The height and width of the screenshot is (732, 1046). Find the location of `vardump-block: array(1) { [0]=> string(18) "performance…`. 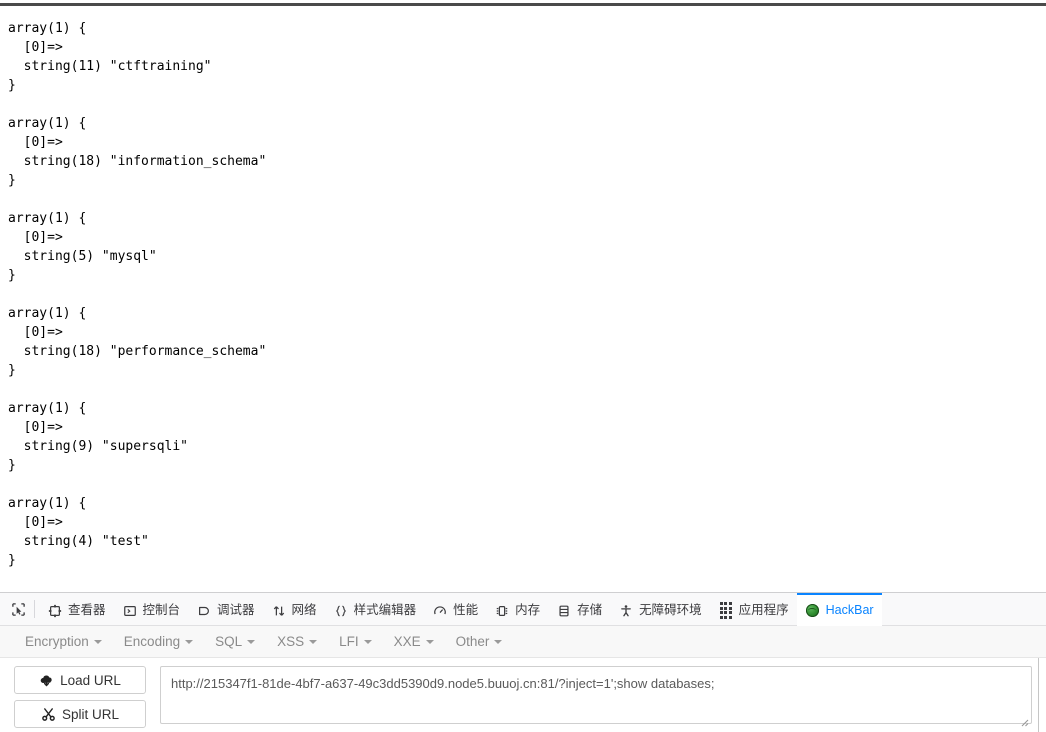

vardump-block: array(1) { [0]=> string(18) "performance… is located at coordinates (137, 342).